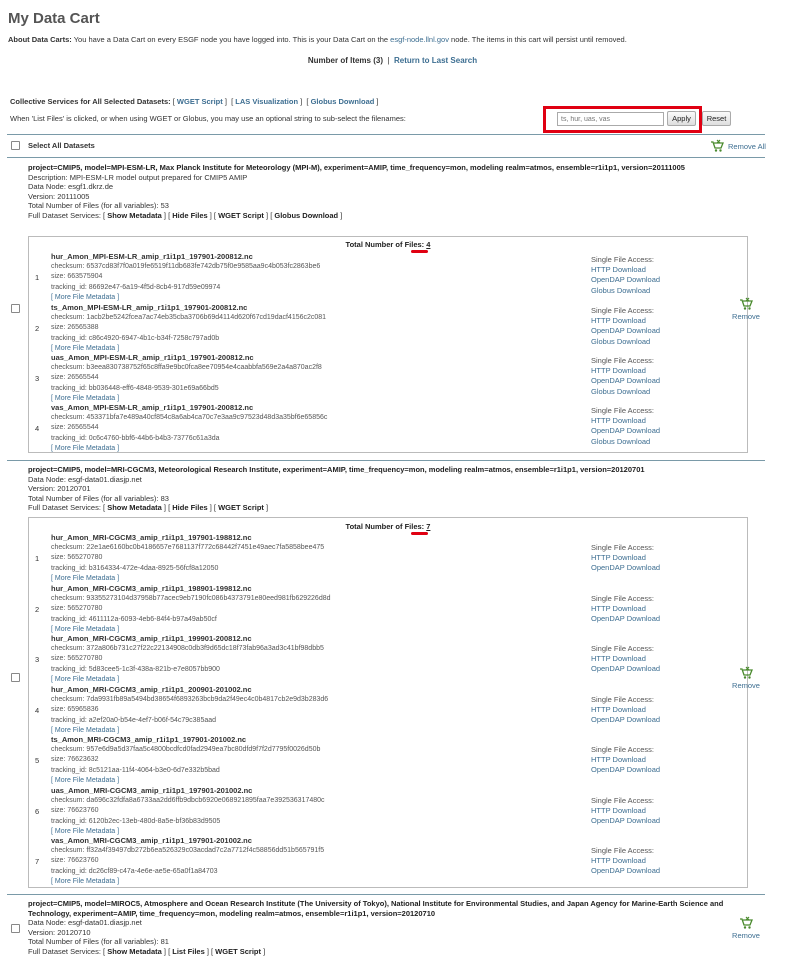 The width and height of the screenshot is (785, 964). Describe the element at coordinates (419, 39) in the screenshot. I see `node-link: esgf-node.llnl.gov` at that location.